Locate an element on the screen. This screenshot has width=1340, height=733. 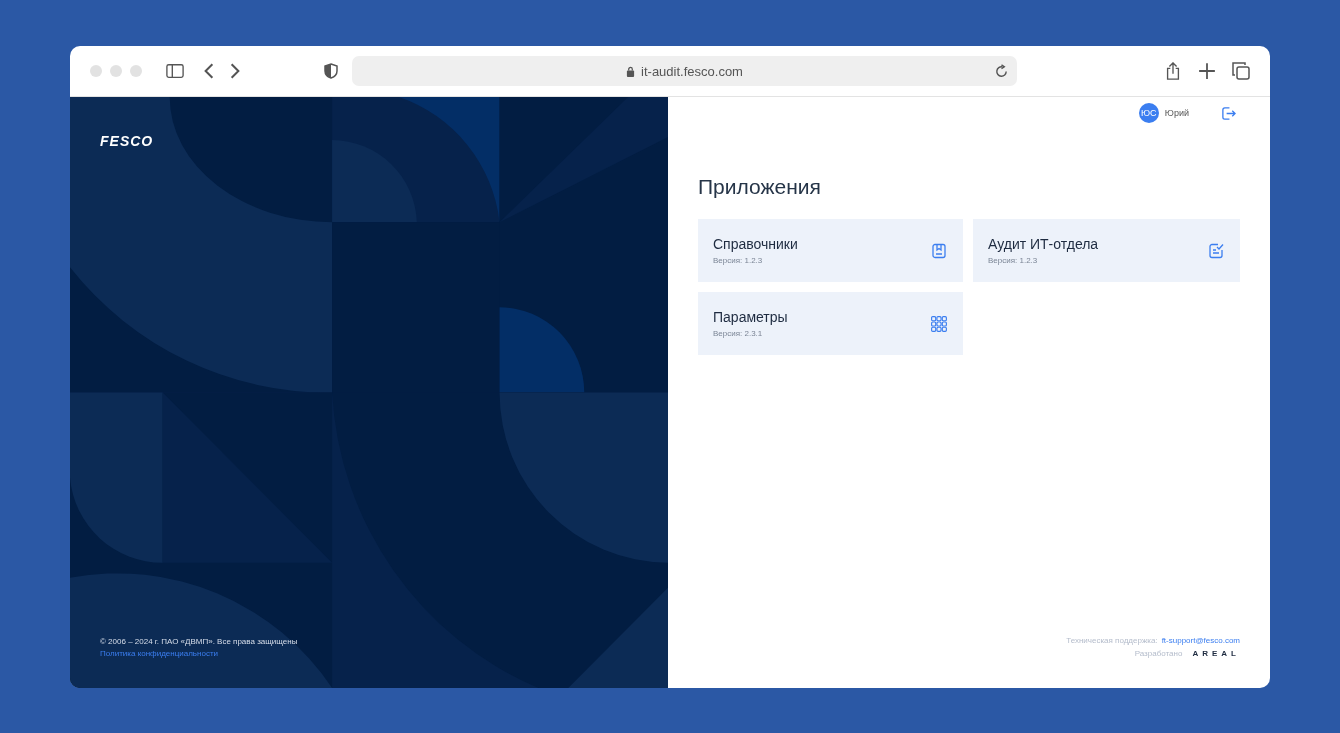
app-title: Аудит ИТ-отдела is located at coordinates (1043, 244).